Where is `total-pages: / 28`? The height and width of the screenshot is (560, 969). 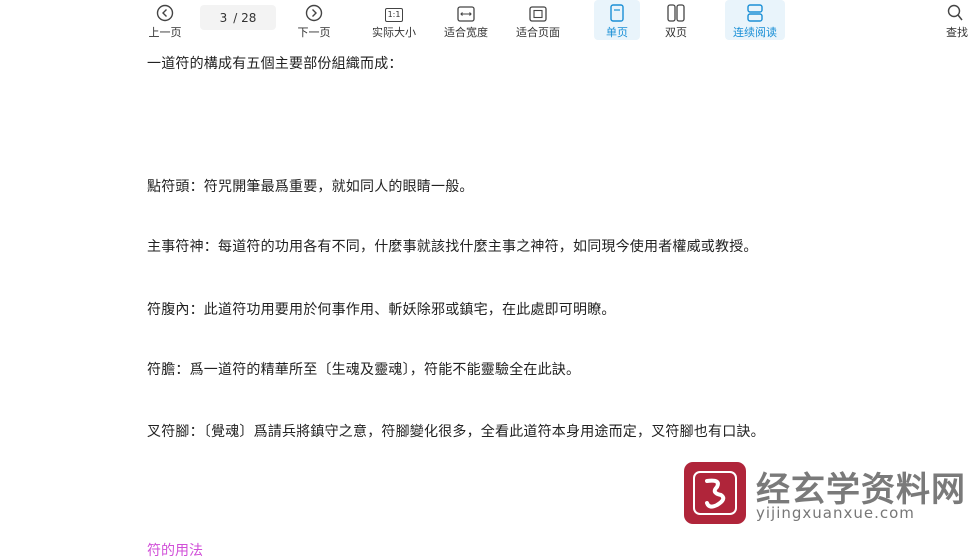
total-pages: / 28 is located at coordinates (245, 17).